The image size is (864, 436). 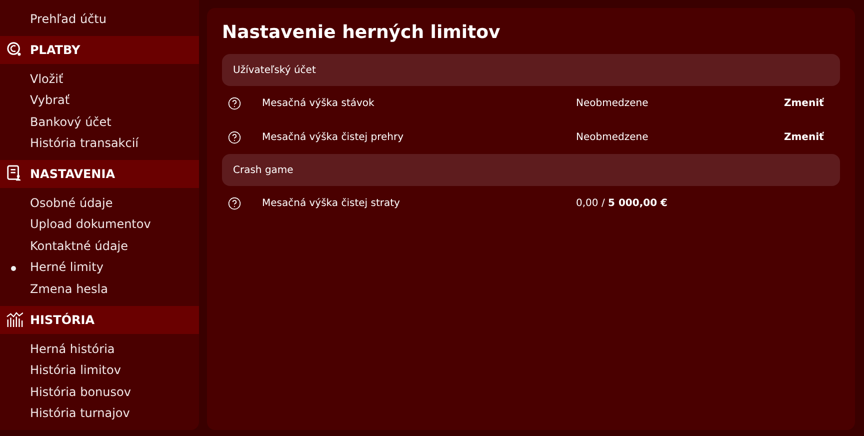 What do you see at coordinates (67, 267) in the screenshot?
I see `sidebar-link: Herné limity` at bounding box center [67, 267].